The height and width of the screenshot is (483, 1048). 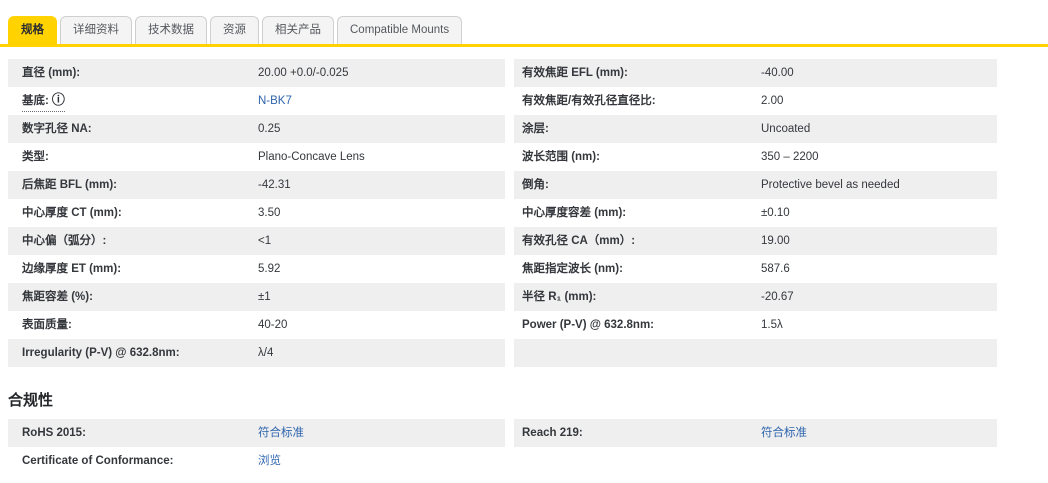 What do you see at coordinates (575, 73) in the screenshot?
I see `spec-label: 有效焦距 EFL (mm):` at bounding box center [575, 73].